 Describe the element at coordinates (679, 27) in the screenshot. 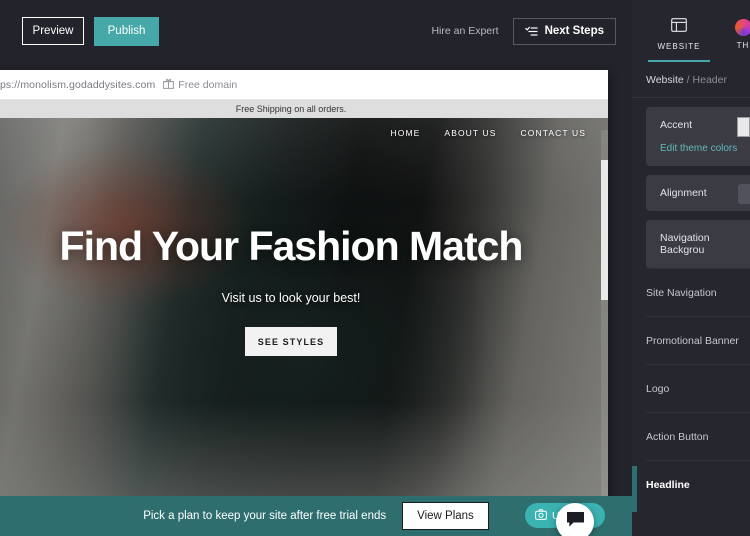

I see `website-icon` at that location.